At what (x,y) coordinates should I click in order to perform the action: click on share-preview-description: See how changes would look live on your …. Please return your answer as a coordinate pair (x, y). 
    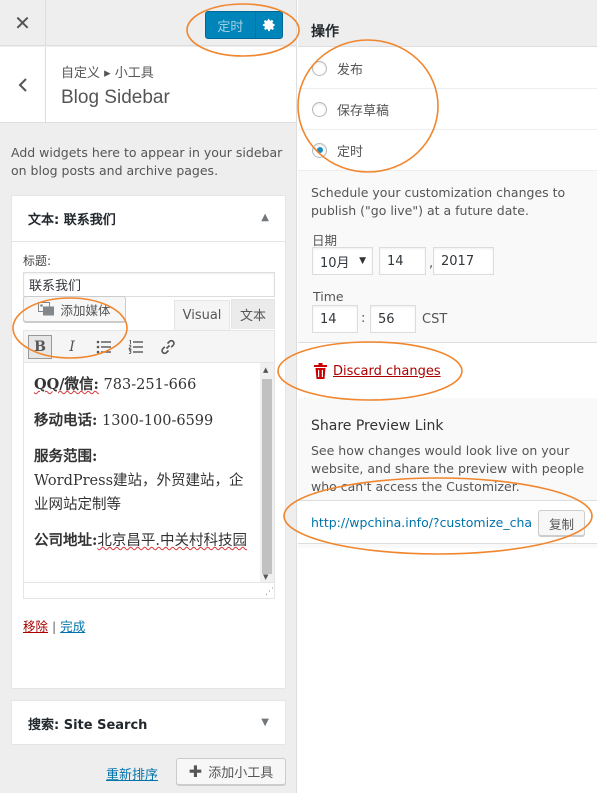
    Looking at the image, I should click on (448, 468).